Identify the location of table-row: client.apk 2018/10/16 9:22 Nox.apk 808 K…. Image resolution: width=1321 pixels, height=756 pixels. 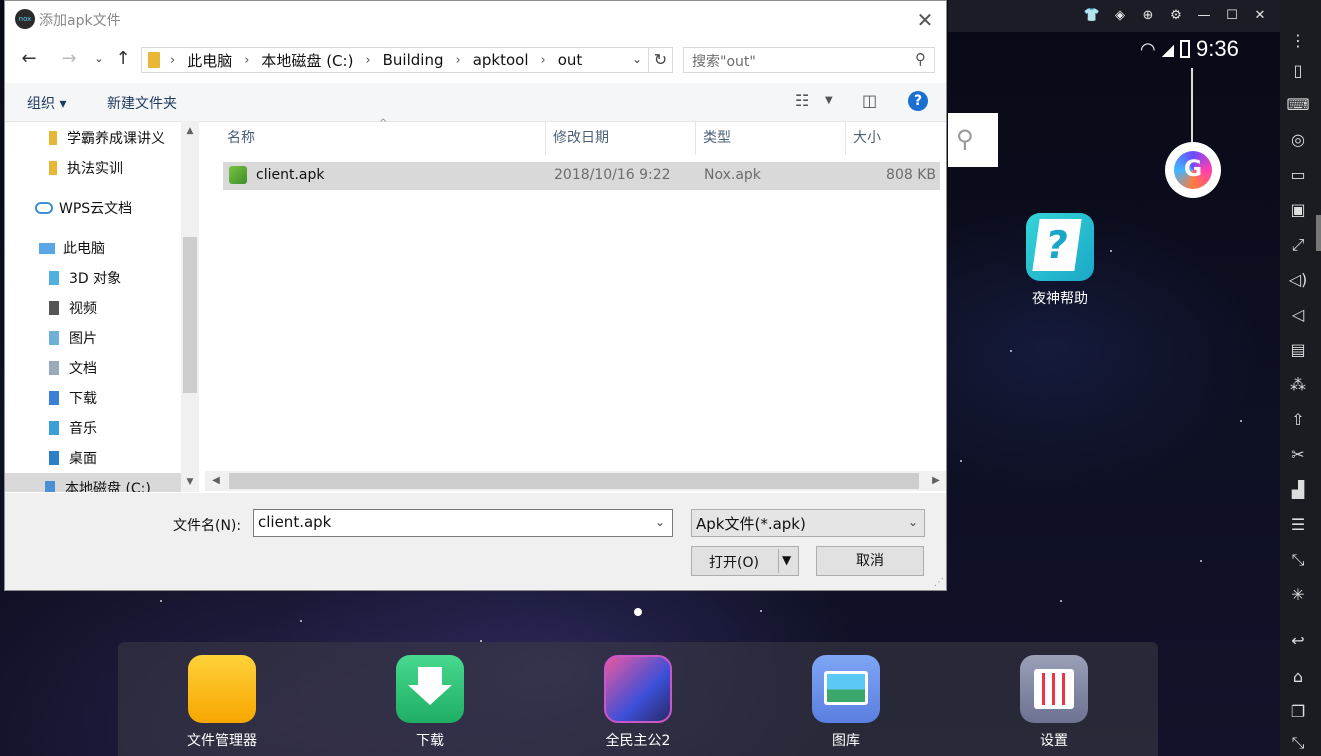
(581, 176).